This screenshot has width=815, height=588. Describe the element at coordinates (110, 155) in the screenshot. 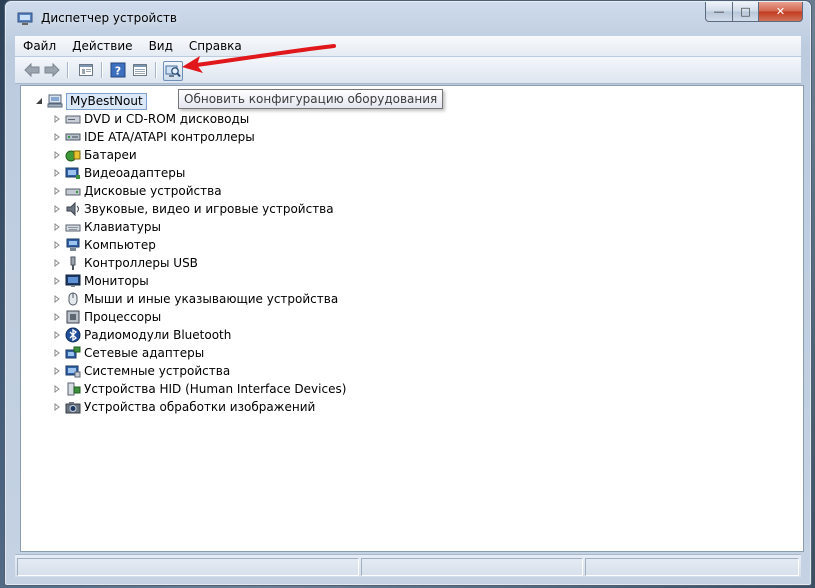

I see `tree-item-label: Батареи` at that location.